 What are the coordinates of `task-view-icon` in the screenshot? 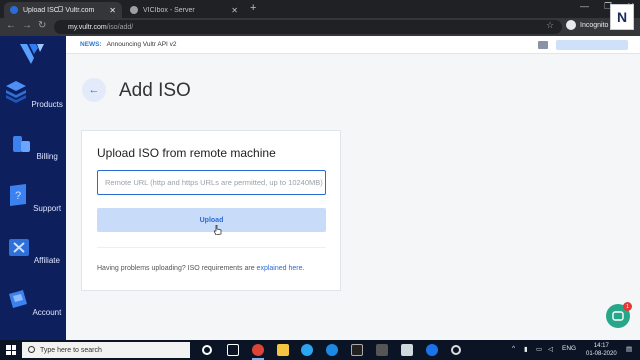 It's located at (233, 350).